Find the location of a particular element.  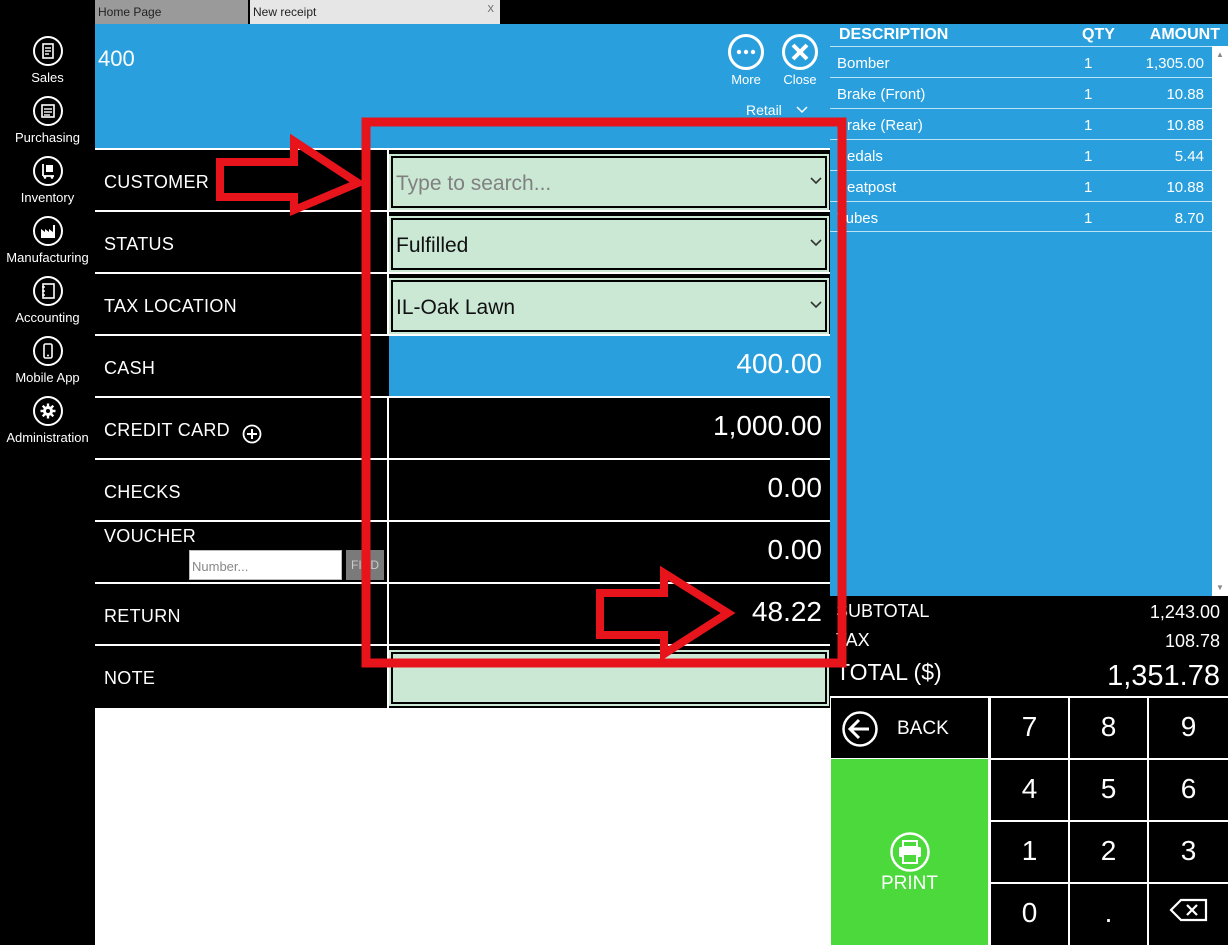

printer-icon is located at coordinates (910, 852).